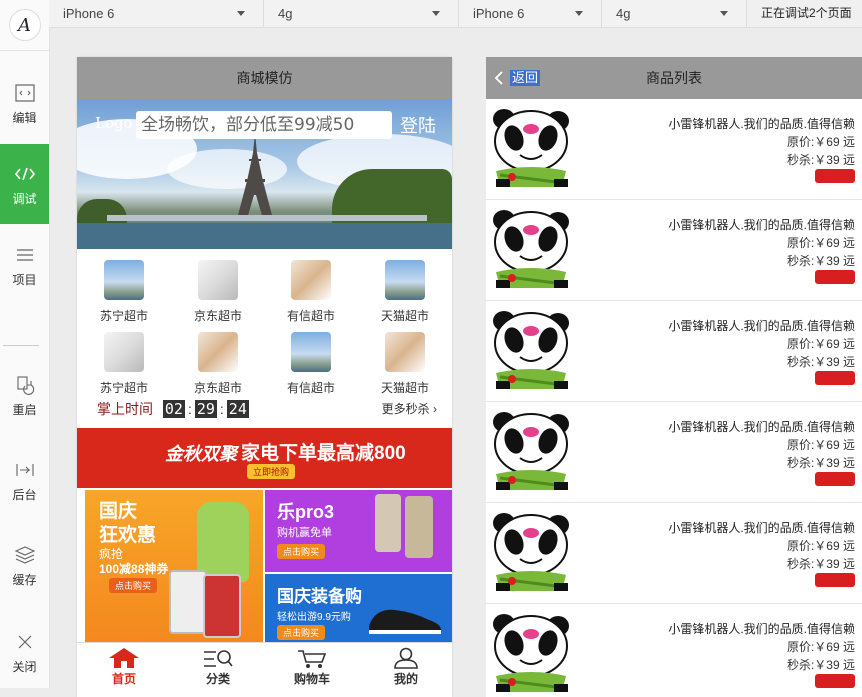 The image size is (862, 697). I want to click on network-select-2: 4g, so click(674, 13).